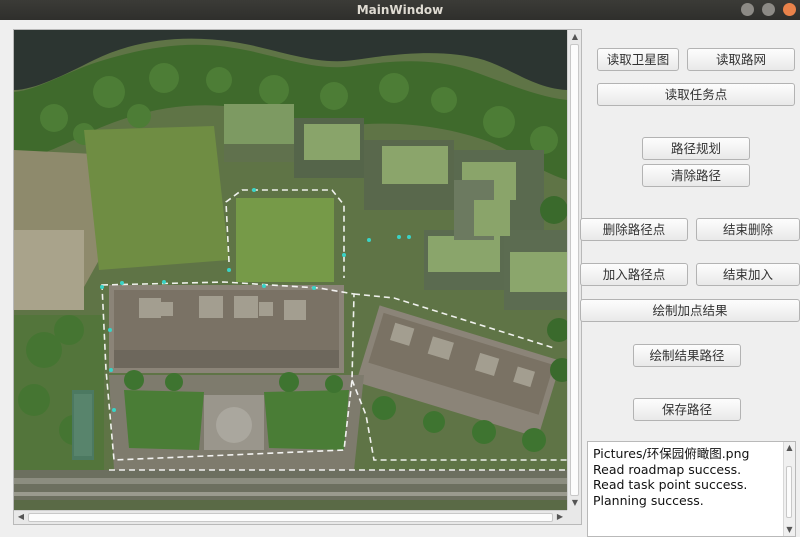 This screenshot has width=800, height=537. What do you see at coordinates (696, 148) in the screenshot?
I see `plan-path-button: 路径规划` at bounding box center [696, 148].